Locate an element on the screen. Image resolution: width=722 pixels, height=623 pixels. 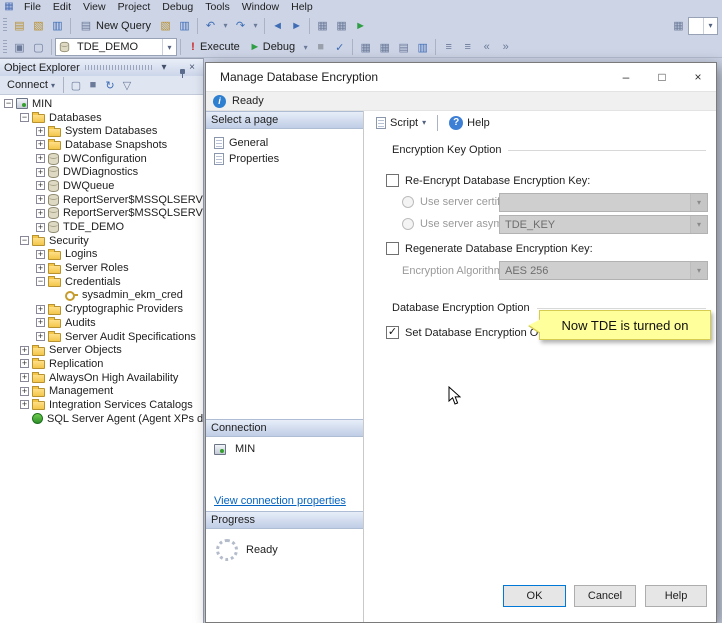
comment-icon: ≡ is located at coordinates (448, 47).